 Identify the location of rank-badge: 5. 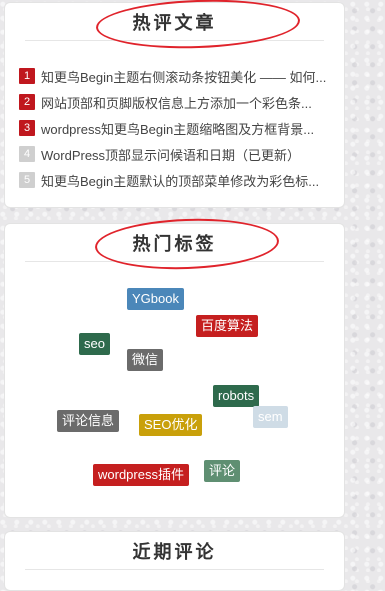
(27, 180).